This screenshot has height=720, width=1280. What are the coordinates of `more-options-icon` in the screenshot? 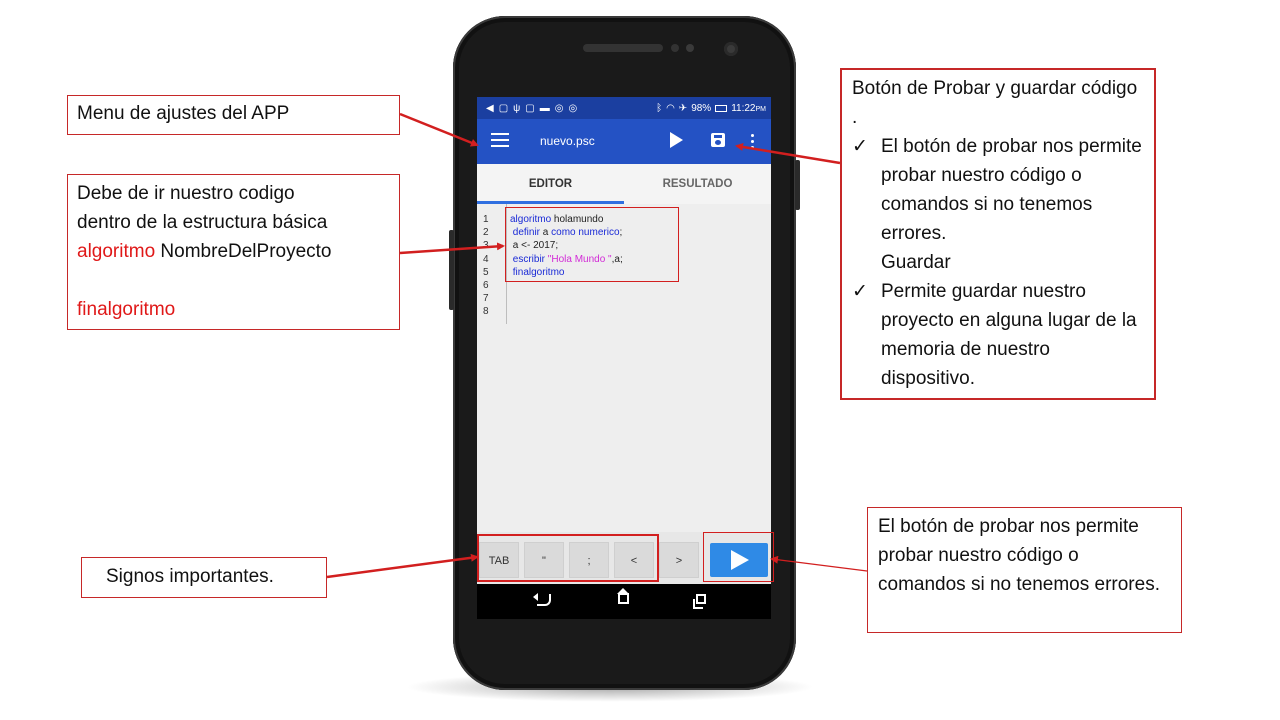 It's located at (752, 141).